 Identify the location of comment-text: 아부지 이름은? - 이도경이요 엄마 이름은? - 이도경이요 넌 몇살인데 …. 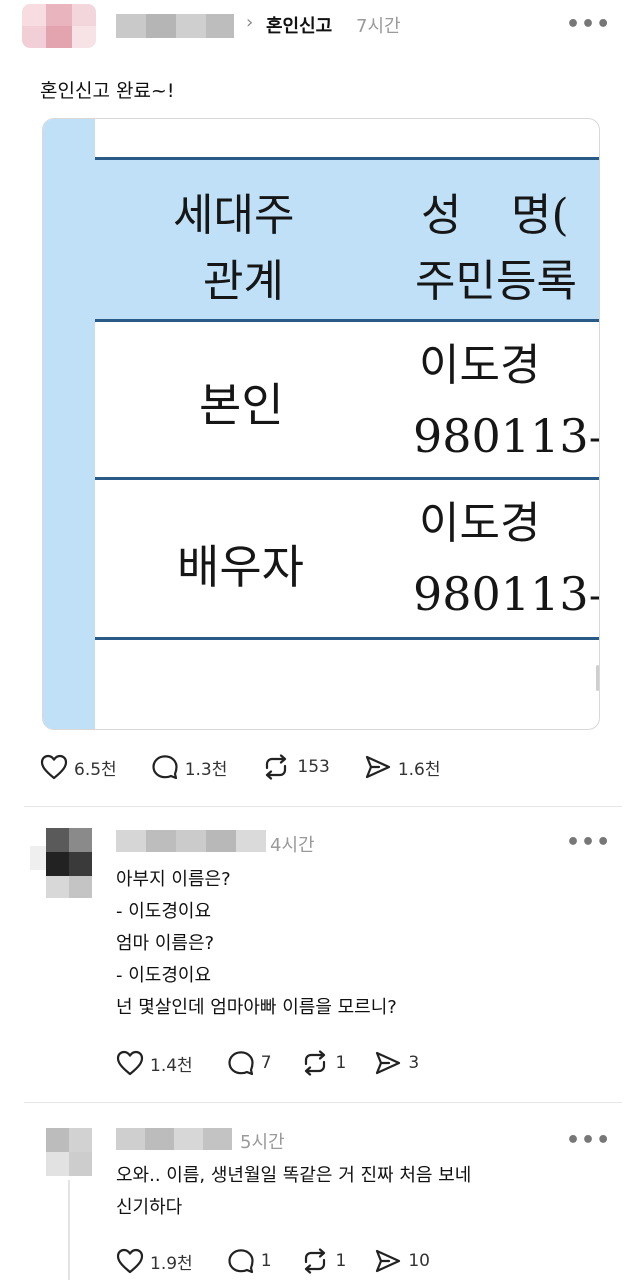
(256, 944).